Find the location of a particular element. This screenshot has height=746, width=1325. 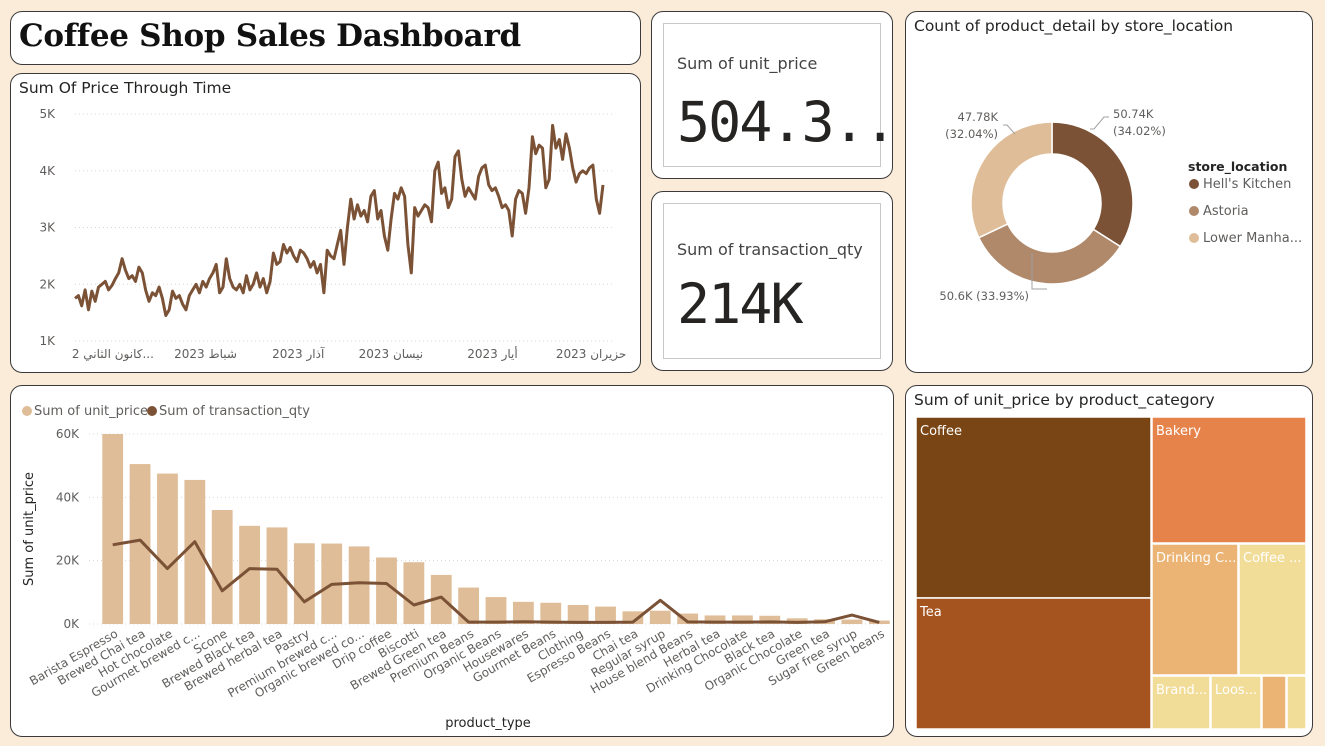

treemap-tile-label: Coffee is located at coordinates (941, 431).